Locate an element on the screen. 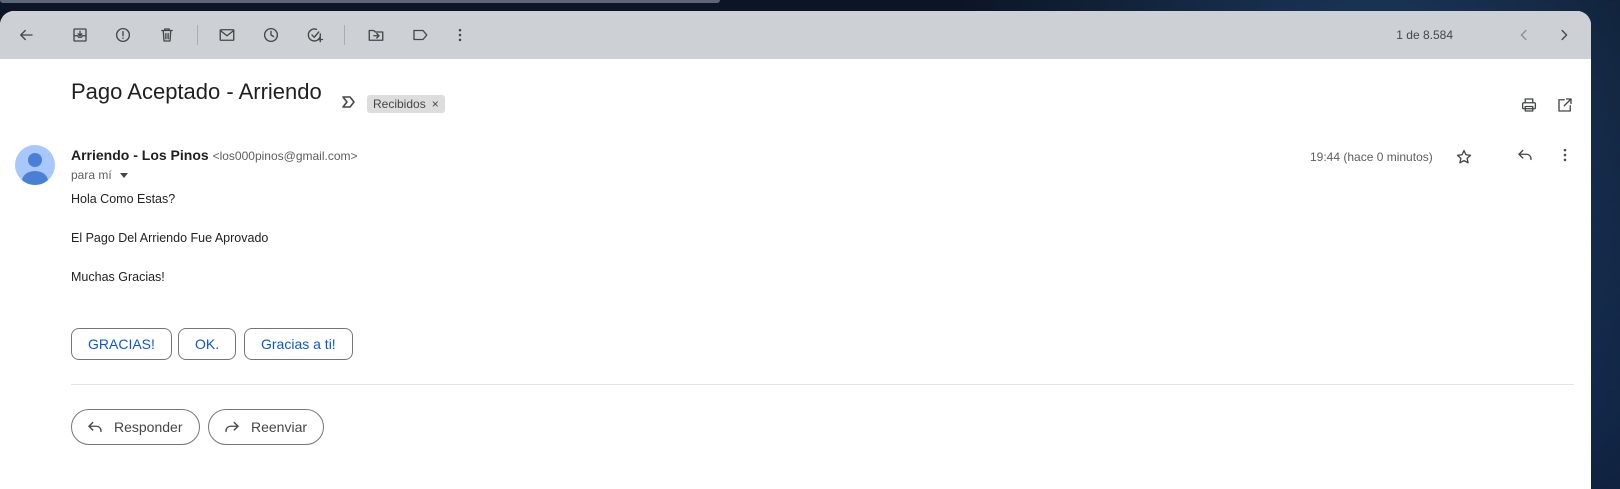 The height and width of the screenshot is (489, 1620). forward-icon is located at coordinates (232, 427).